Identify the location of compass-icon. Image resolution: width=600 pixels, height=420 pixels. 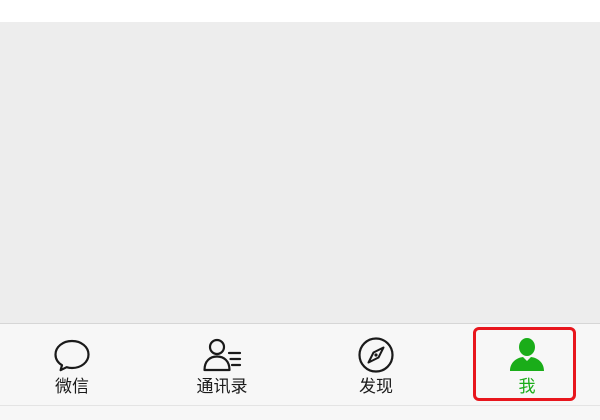
(376, 355).